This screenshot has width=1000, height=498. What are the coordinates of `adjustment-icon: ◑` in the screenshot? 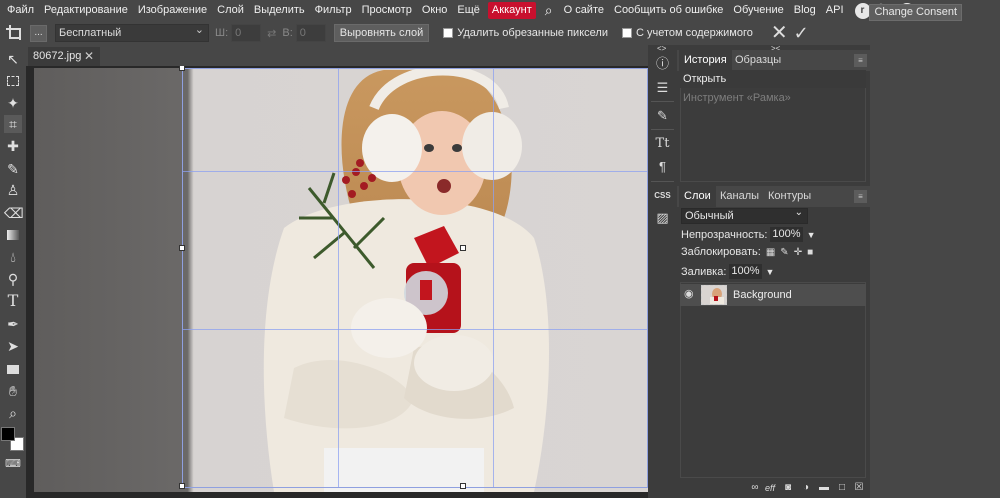 It's located at (806, 488).